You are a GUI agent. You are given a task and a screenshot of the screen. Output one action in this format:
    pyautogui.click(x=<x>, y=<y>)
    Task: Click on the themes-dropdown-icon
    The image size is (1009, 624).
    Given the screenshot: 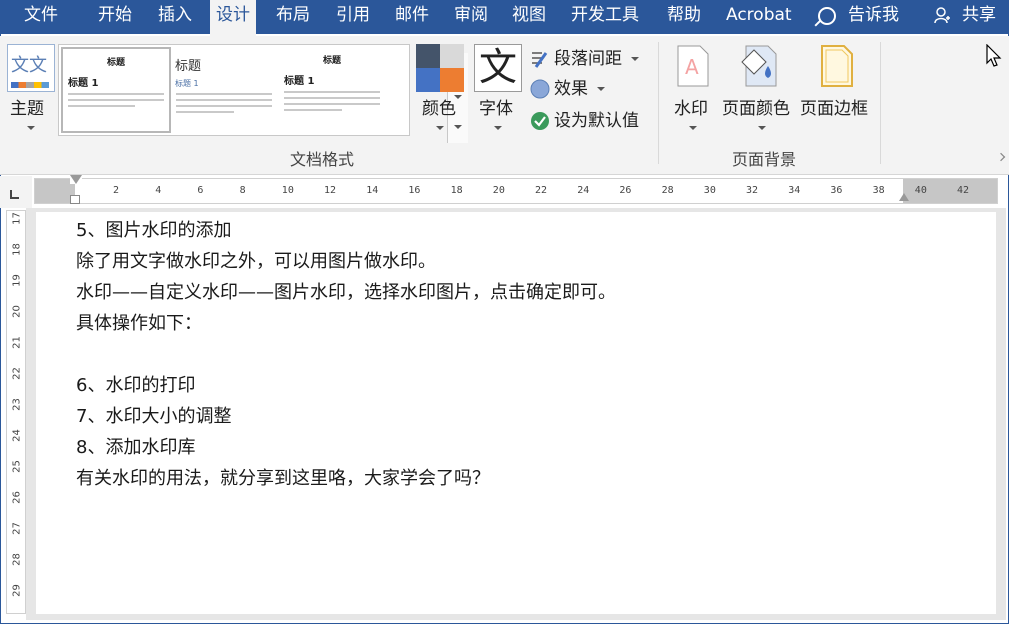 What is the action you would take?
    pyautogui.click(x=31, y=128)
    